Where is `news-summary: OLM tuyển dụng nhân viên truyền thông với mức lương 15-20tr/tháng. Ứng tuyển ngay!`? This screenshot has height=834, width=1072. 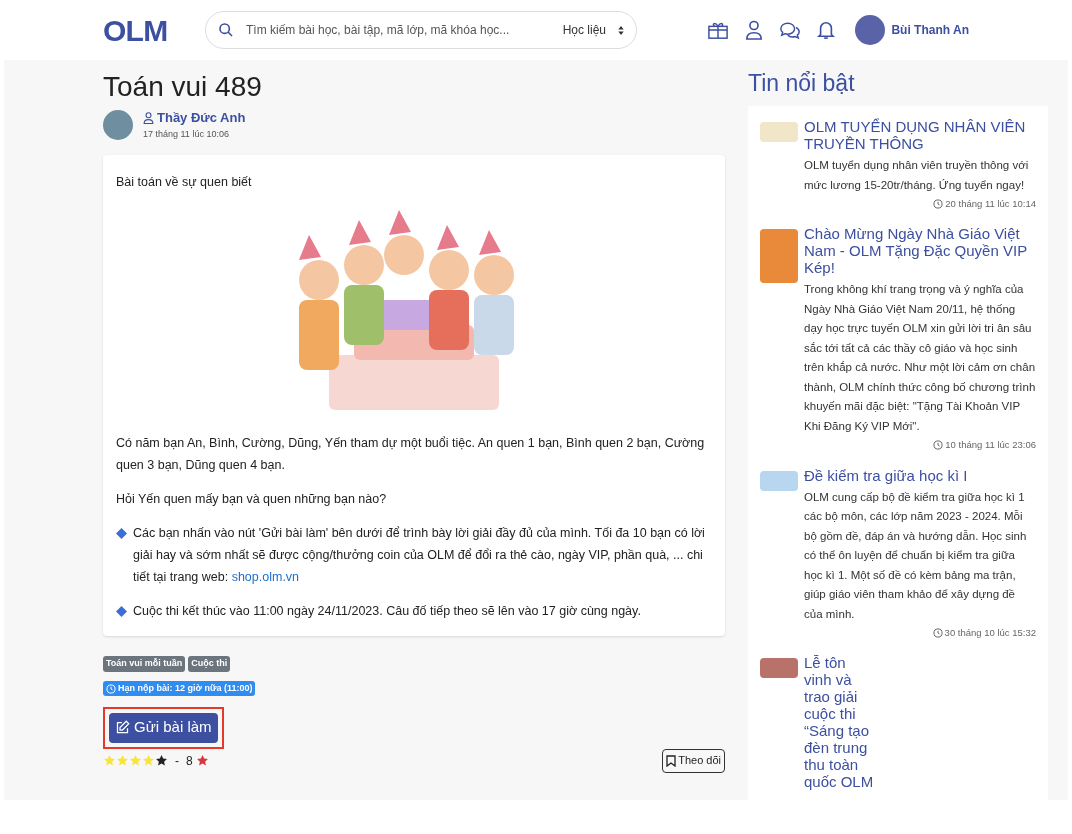 news-summary: OLM tuyển dụng nhân viên truyền thông với mức lương 15-20tr/tháng. Ứng tuyển ngay! is located at coordinates (917, 175).